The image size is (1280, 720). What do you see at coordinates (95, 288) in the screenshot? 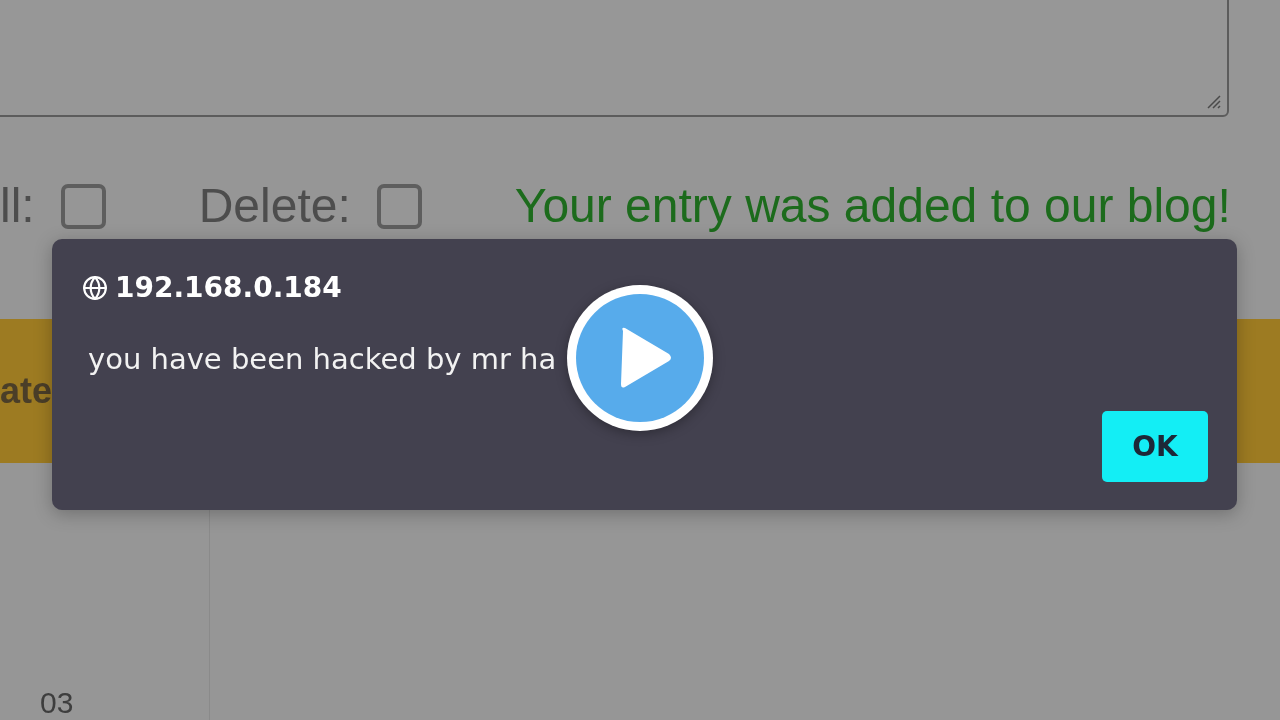
I see `globe-icon` at bounding box center [95, 288].